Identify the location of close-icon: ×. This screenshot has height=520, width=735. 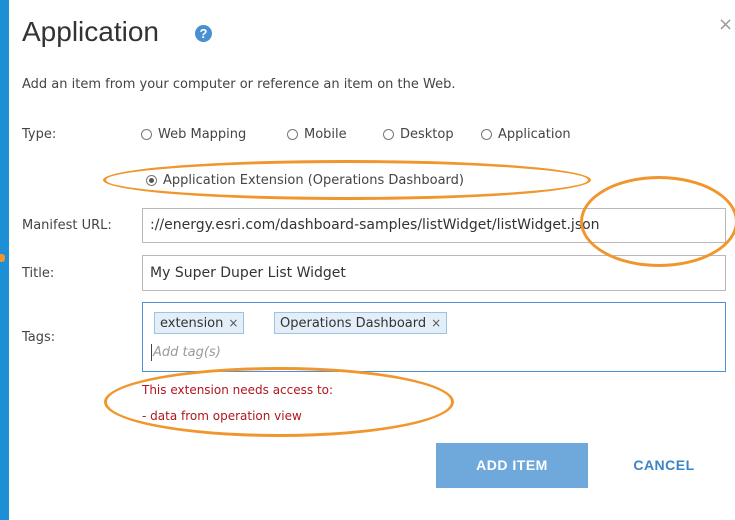
(725, 25).